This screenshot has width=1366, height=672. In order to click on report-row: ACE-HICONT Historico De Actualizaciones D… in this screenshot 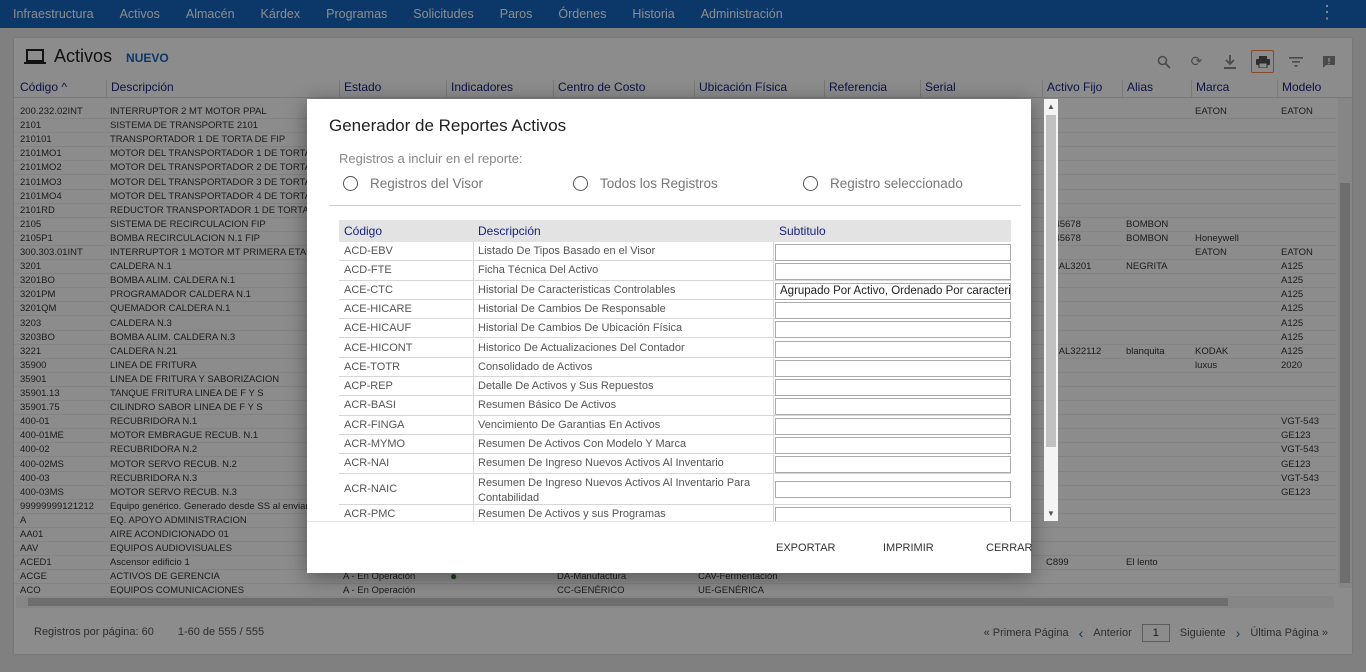, I will do `click(675, 348)`.